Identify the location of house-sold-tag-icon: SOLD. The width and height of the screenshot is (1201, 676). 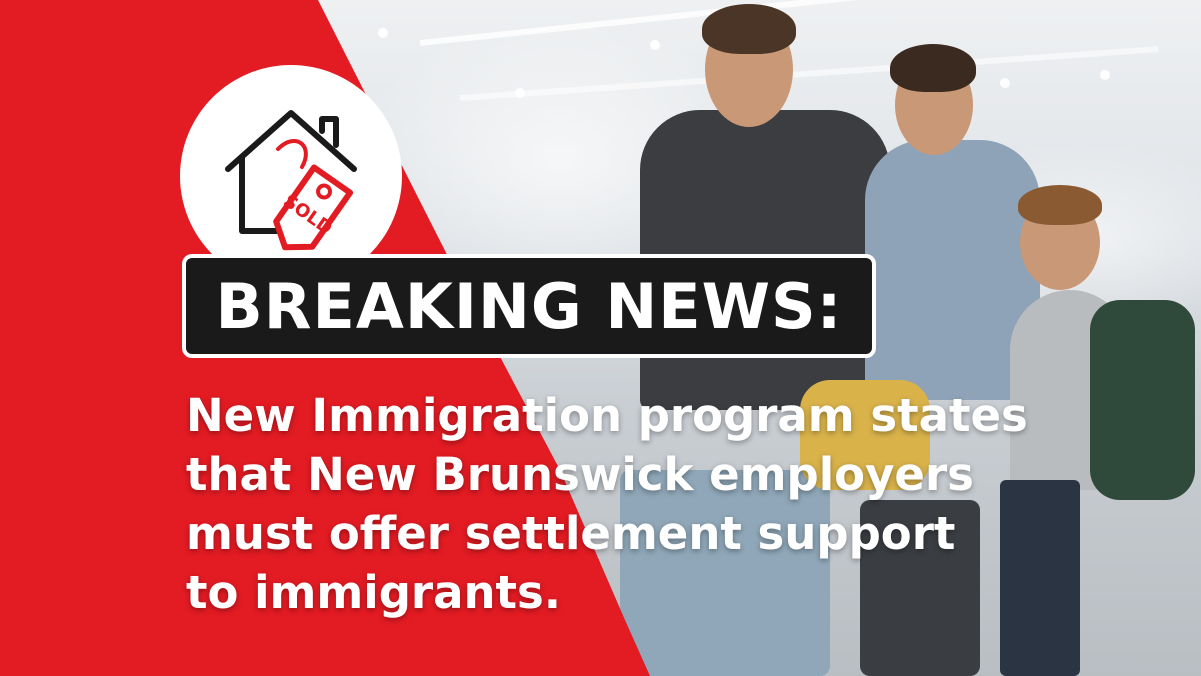
(291, 180).